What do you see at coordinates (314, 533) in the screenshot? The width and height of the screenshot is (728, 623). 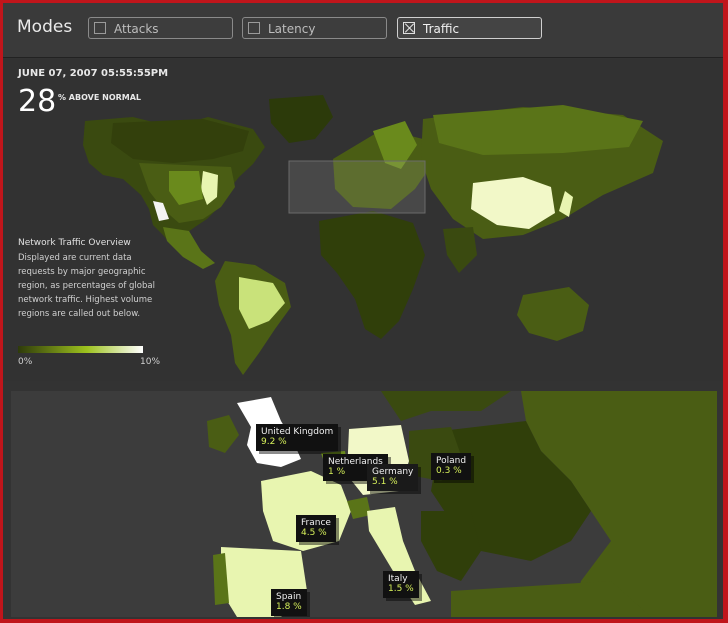 I see `callout-value: 4.5 %` at bounding box center [314, 533].